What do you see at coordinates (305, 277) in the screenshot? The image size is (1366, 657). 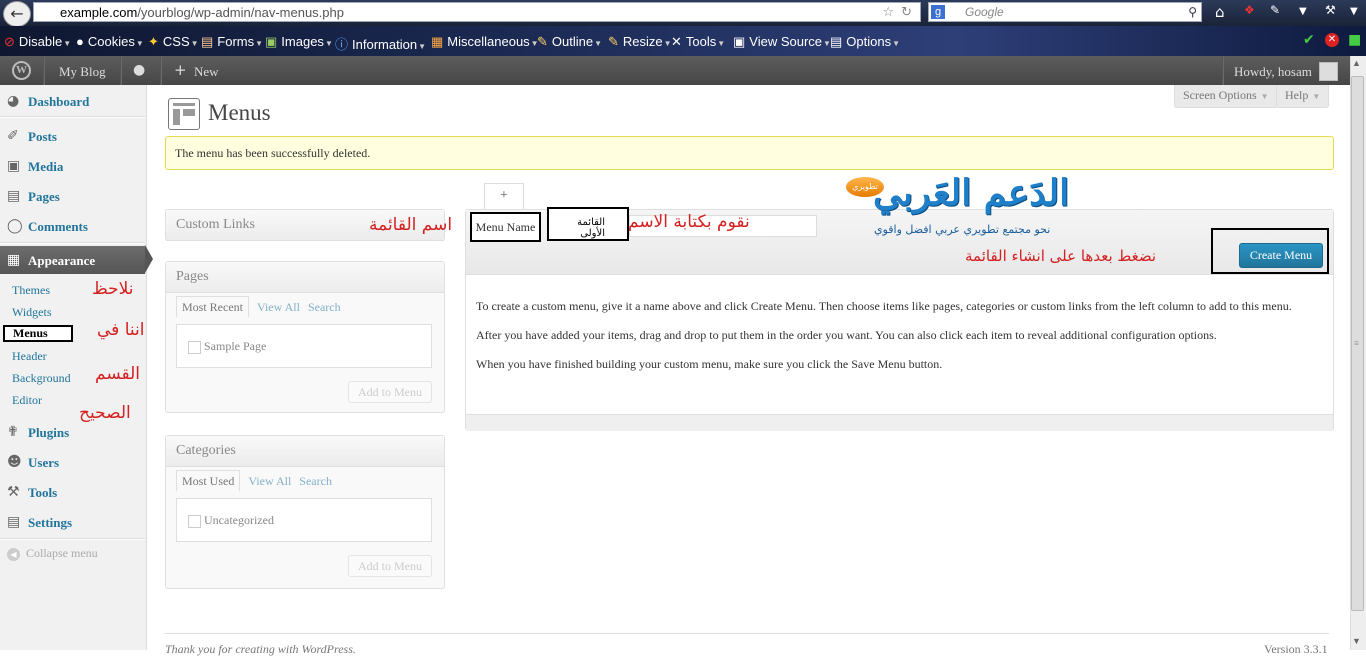 I see `pages-box-title: Pages` at bounding box center [305, 277].